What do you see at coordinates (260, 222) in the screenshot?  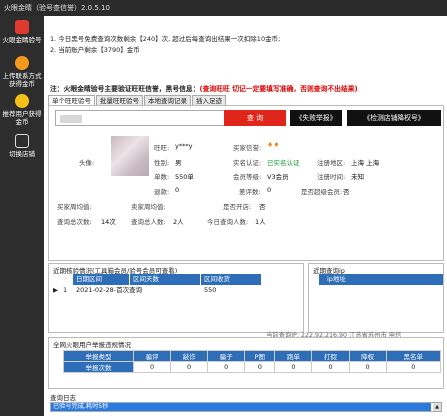 I see `today-people-value: 1人` at bounding box center [260, 222].